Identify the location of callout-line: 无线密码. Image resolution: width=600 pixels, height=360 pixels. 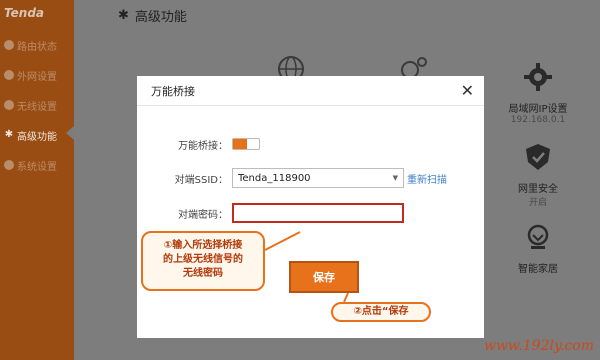
(203, 273).